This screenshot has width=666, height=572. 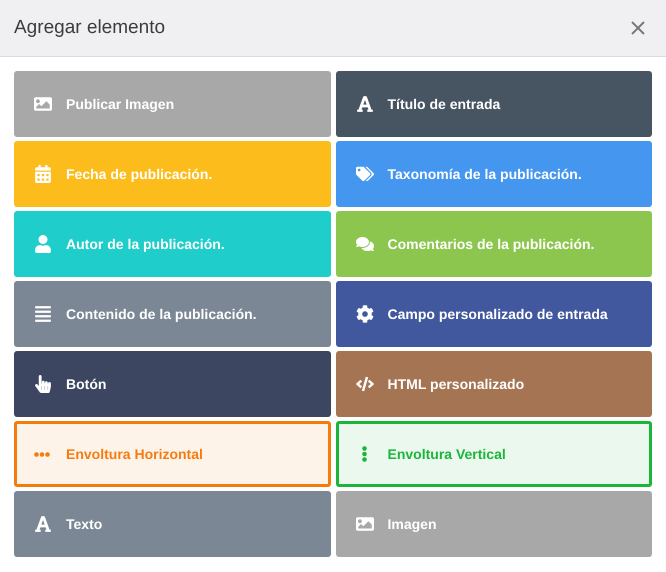 I want to click on close-icon, so click(x=638, y=28).